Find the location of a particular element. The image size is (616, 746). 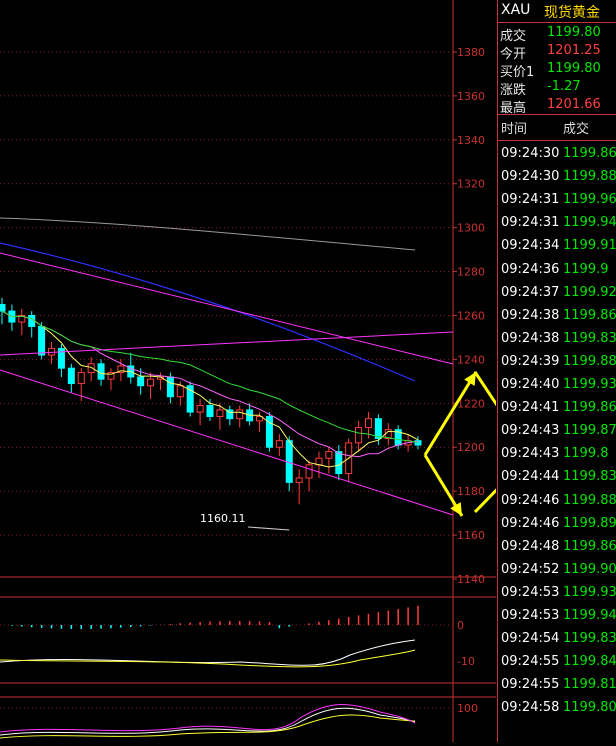

tick-row: 09:24:53 1199.94 is located at coordinates (557, 615).